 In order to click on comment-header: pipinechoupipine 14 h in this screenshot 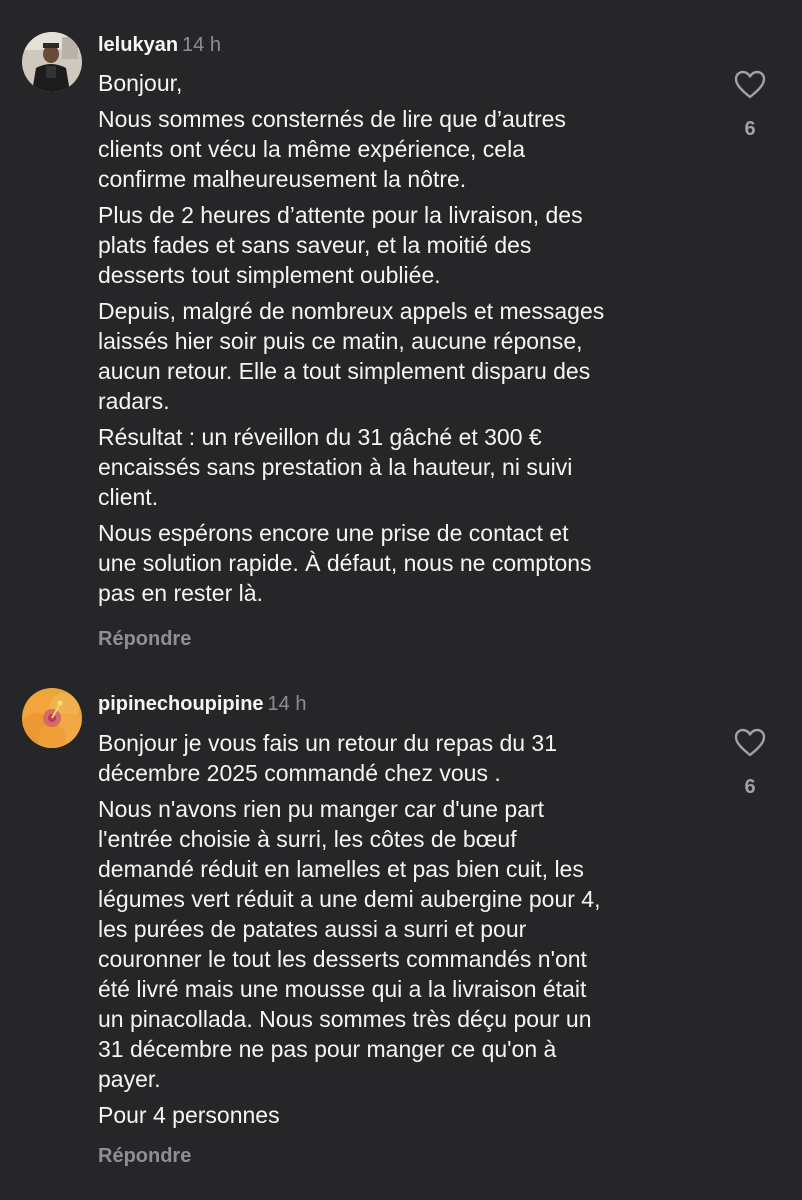, I will do `click(202, 704)`.